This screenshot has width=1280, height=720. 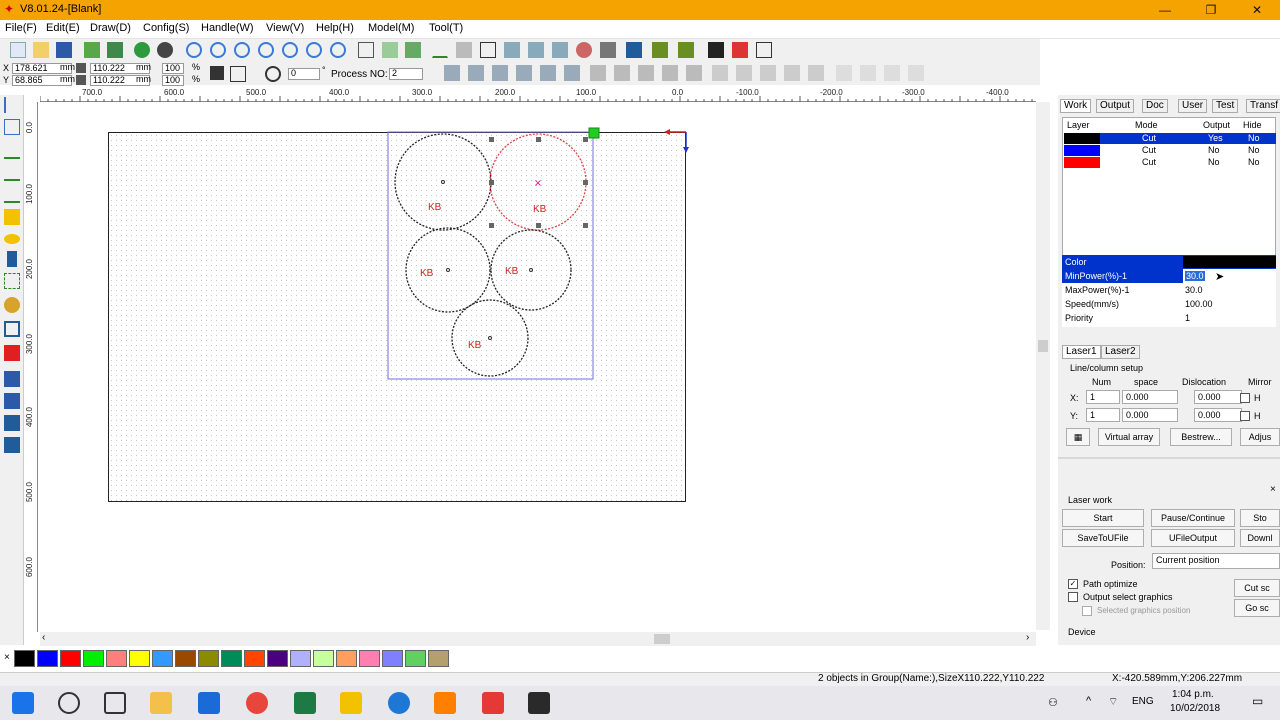 What do you see at coordinates (584, 50) in the screenshot?
I see `lead-in-icon` at bounding box center [584, 50].